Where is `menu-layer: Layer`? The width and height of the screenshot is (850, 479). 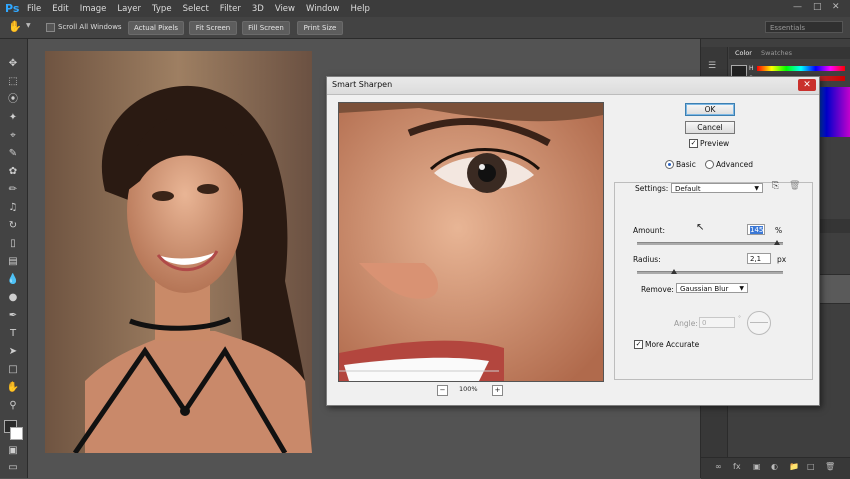
menu-layer: Layer is located at coordinates (129, 9).